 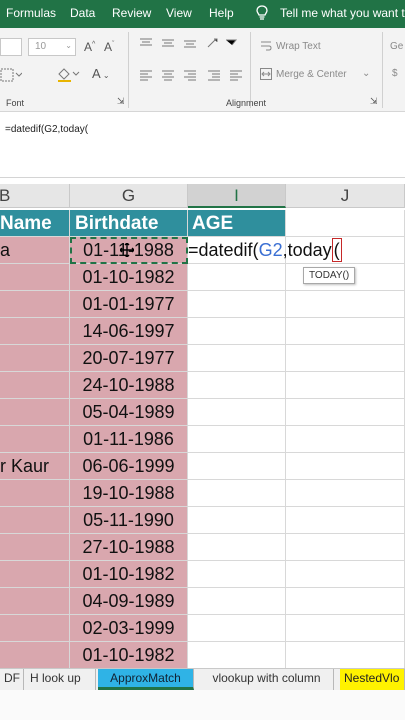 I want to click on birthdate-cell: 05-04-1989, so click(x=129, y=412).